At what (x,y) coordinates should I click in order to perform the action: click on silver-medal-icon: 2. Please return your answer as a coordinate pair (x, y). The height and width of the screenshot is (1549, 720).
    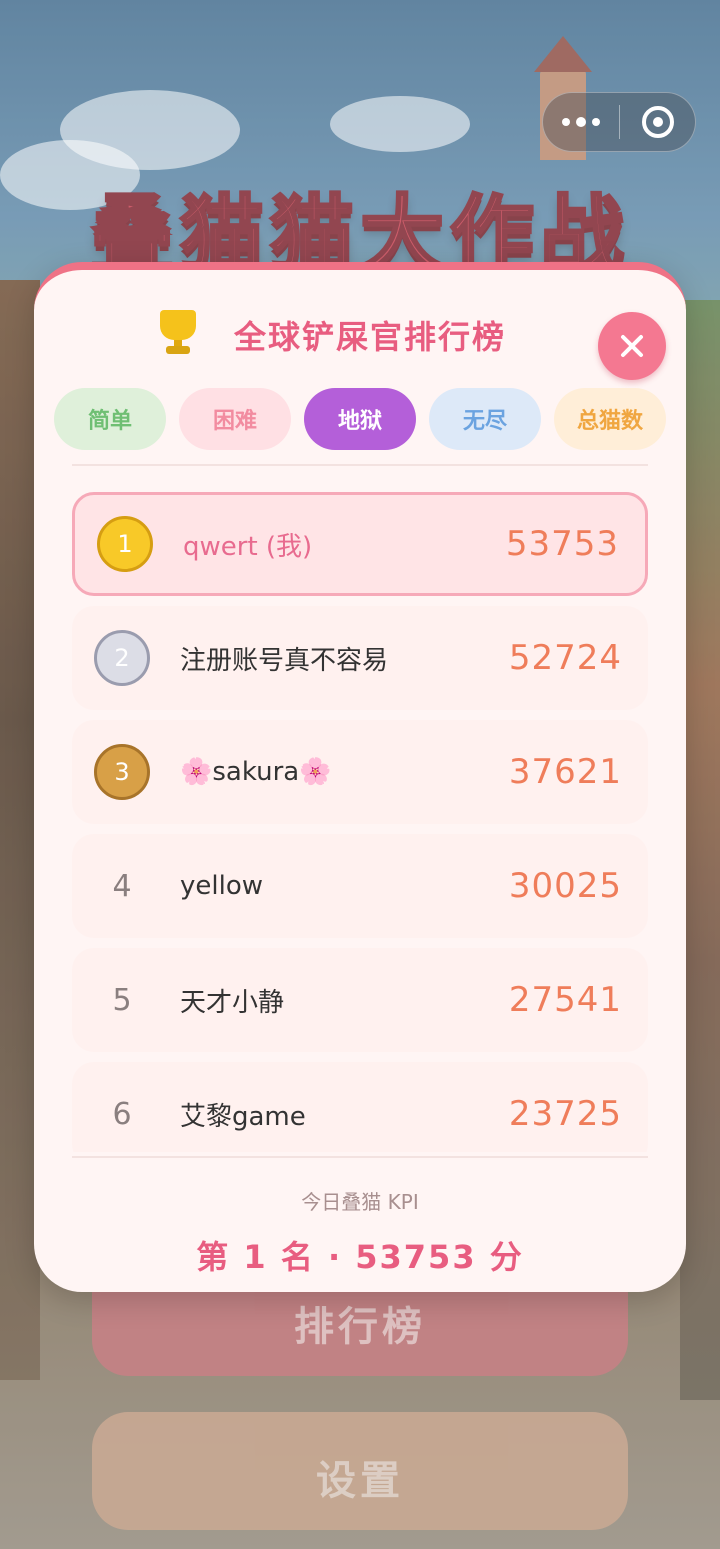
    Looking at the image, I should click on (122, 658).